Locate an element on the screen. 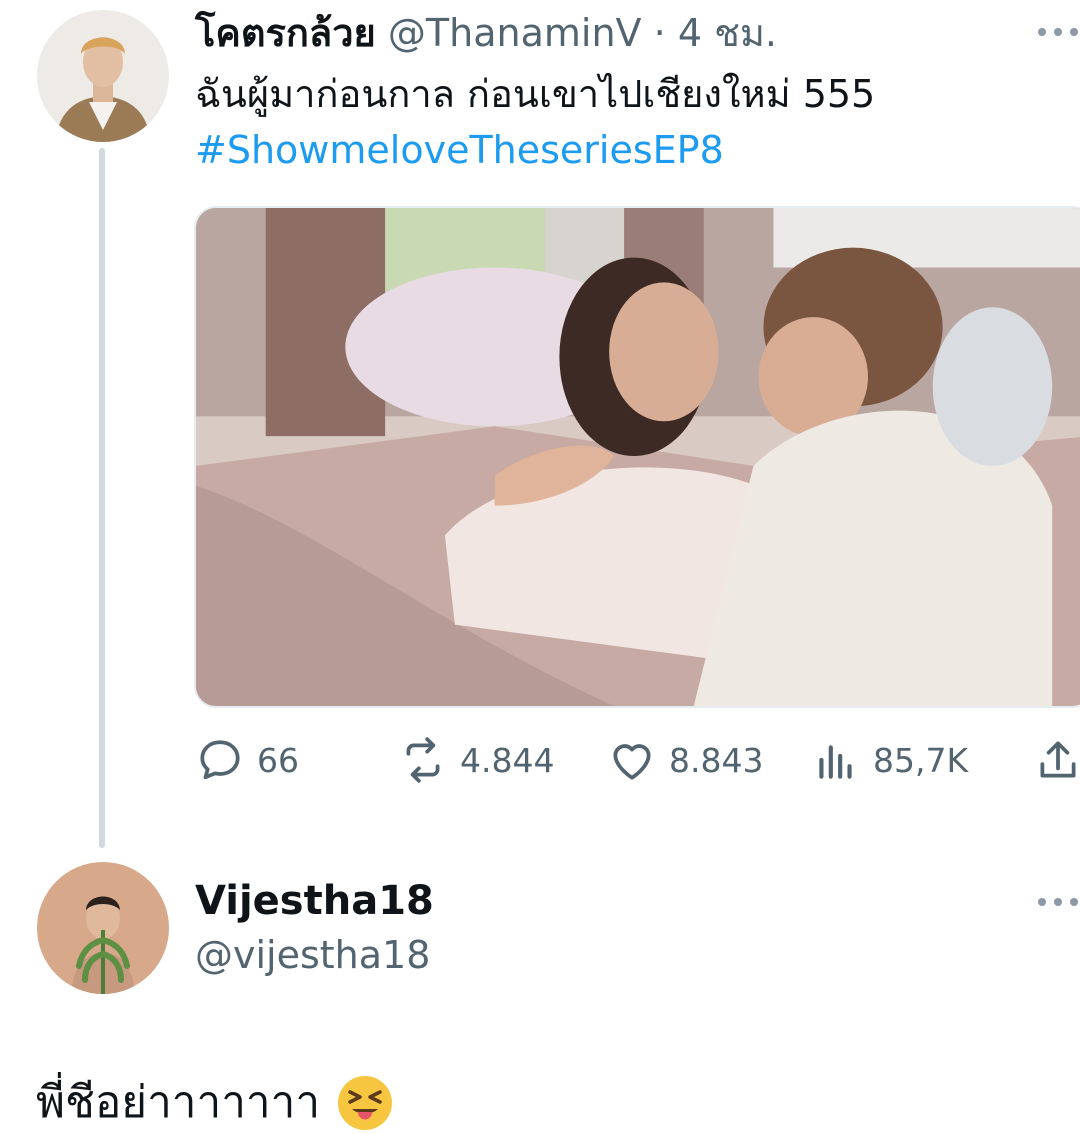 Image resolution: width=1080 pixels, height=1134 pixels. reply-author-handle: @vijestha18 is located at coordinates (312, 955).